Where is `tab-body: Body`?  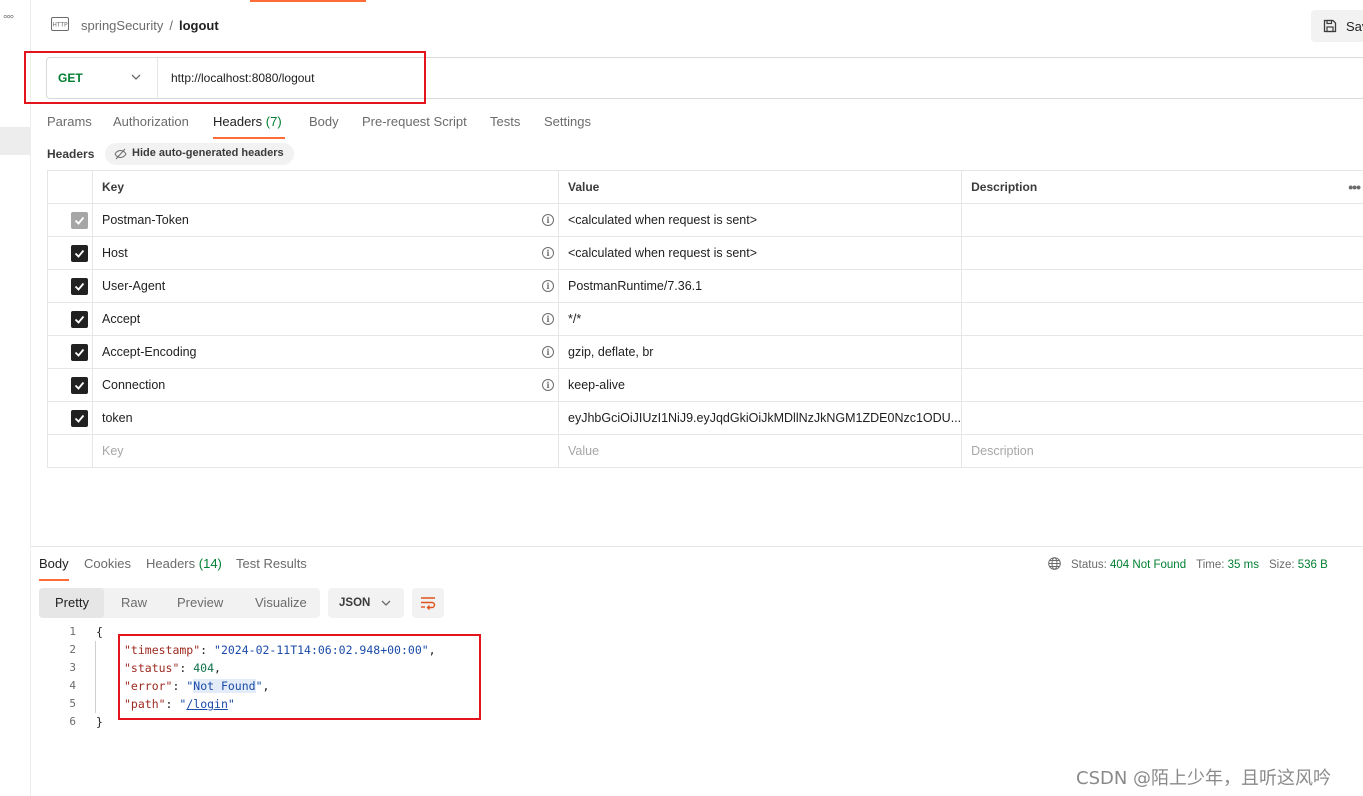 tab-body: Body is located at coordinates (324, 121).